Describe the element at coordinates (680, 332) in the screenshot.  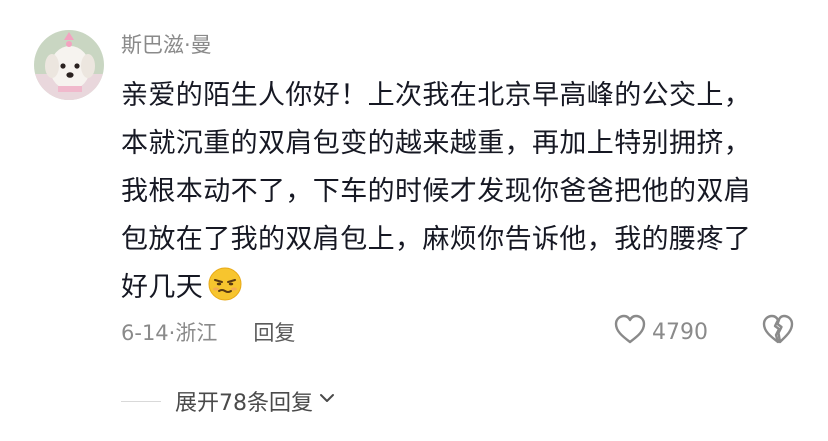
I see `like-count: 4790` at that location.